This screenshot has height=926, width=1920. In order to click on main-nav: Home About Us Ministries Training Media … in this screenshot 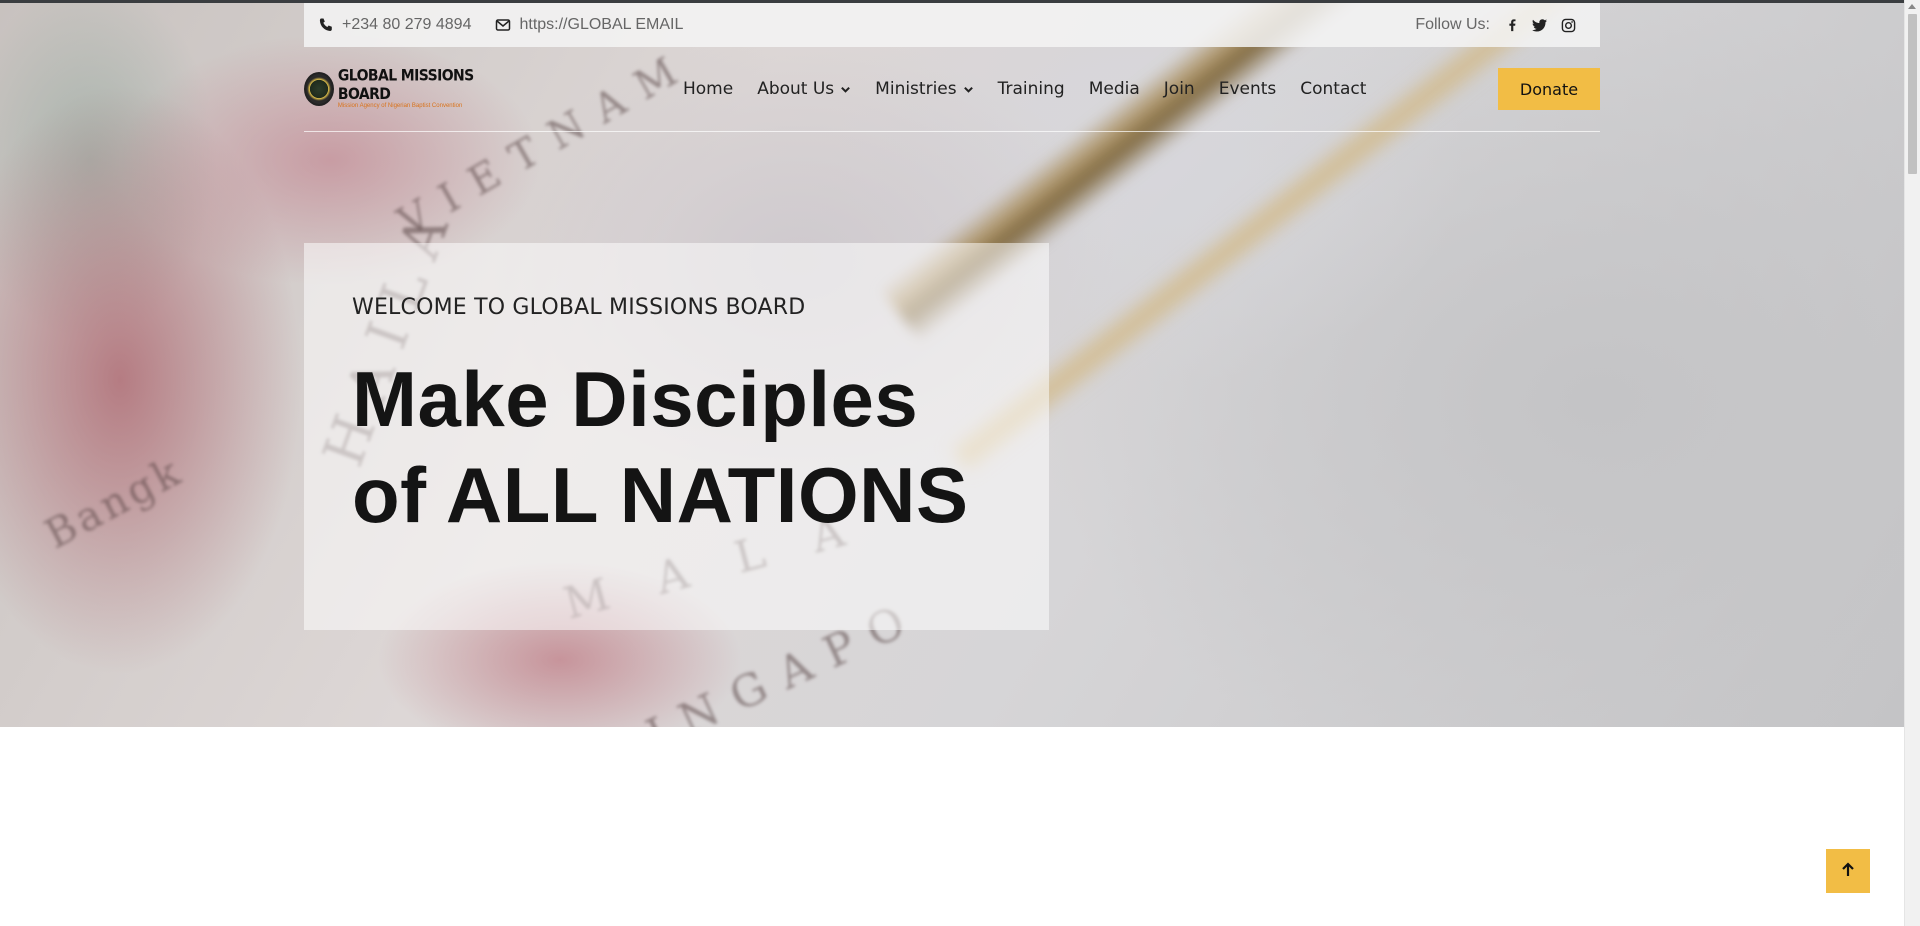, I will do `click(1036, 89)`.